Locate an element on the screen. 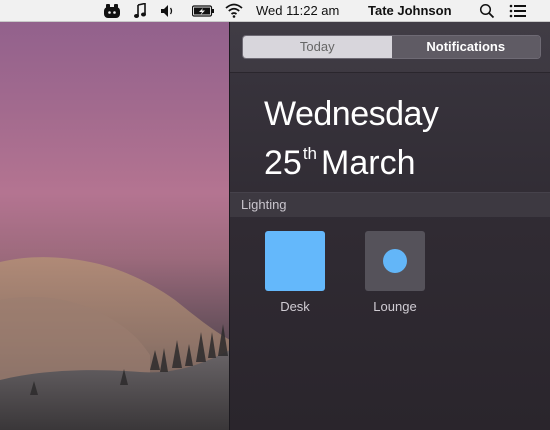 The height and width of the screenshot is (430, 550). date-ordinal: th is located at coordinates (310, 153).